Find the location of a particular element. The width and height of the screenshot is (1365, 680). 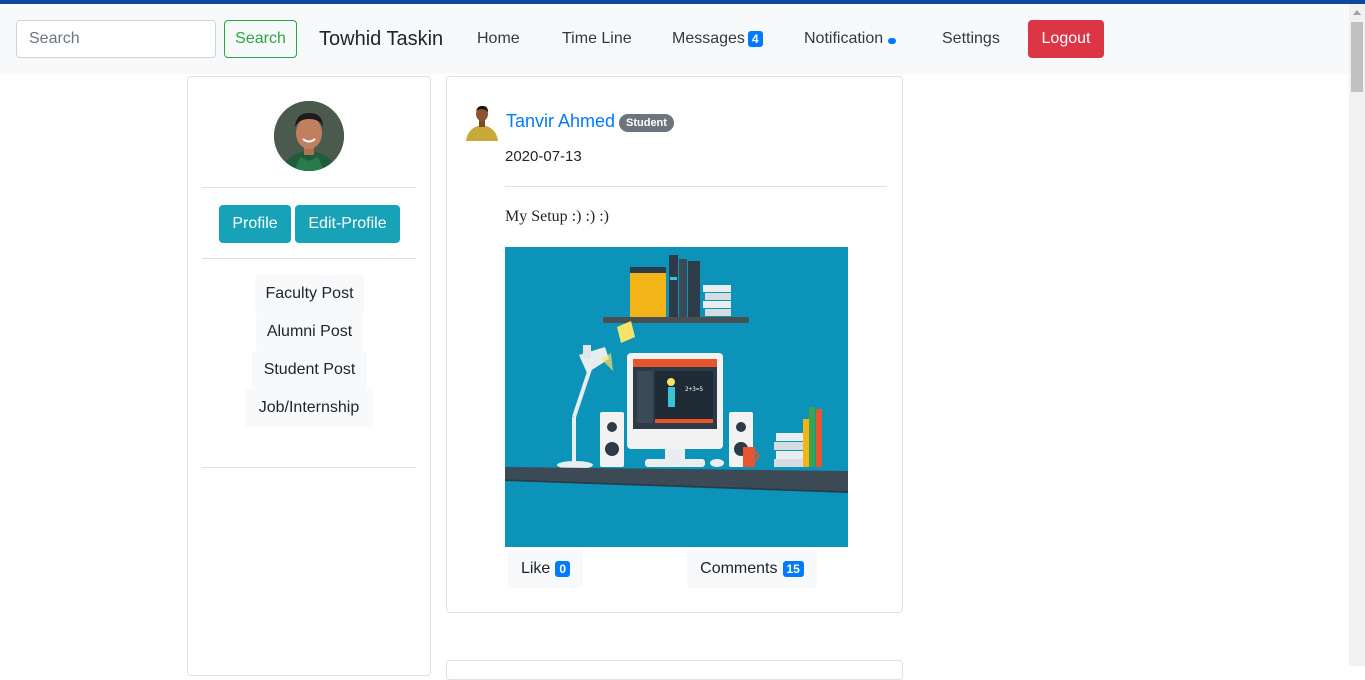

sidebar-item-job-internship: Job/Internship is located at coordinates (309, 408).